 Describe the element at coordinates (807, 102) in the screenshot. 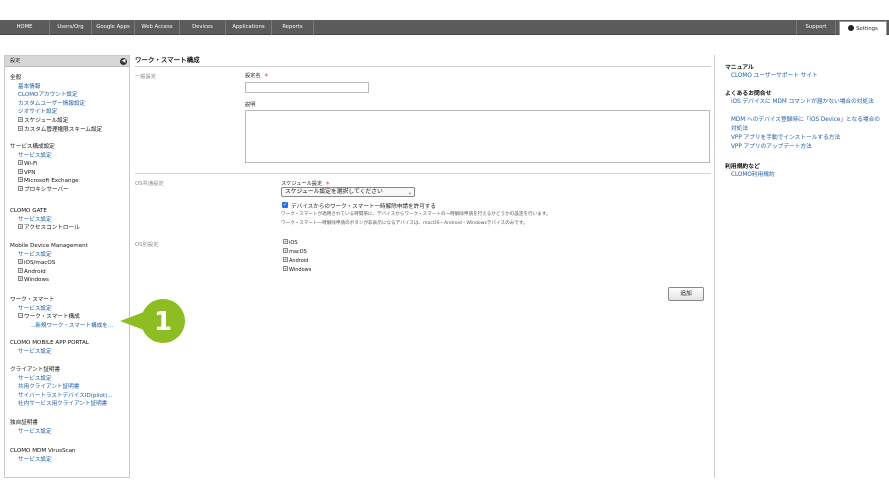

I see `faq-link-ios-mdm: iOS デバイスに MDM コマンドが届かない場合の対処法` at that location.